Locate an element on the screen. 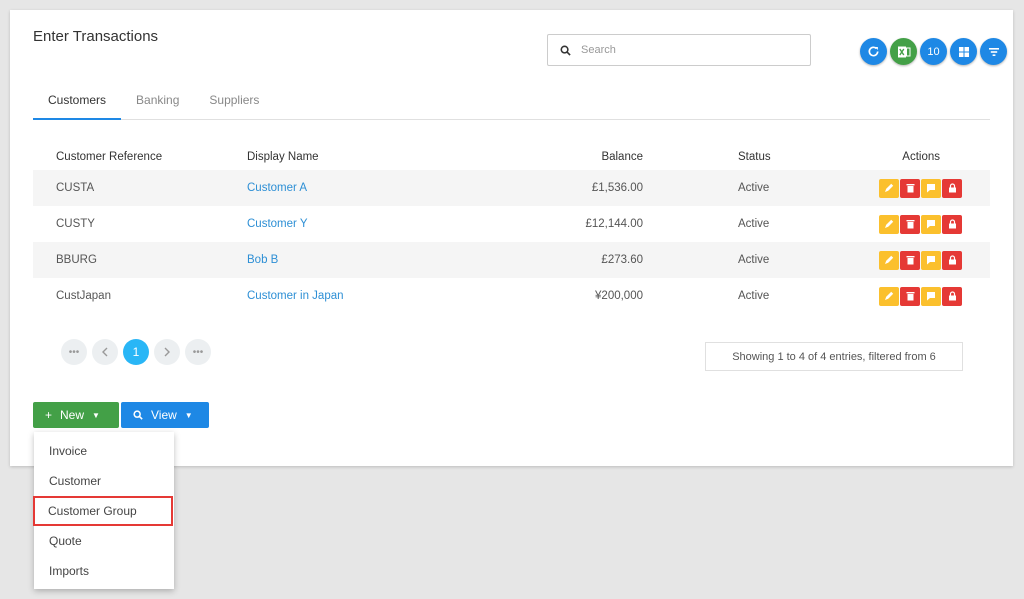 Image resolution: width=1024 pixels, height=599 pixels. column-header: Display Name is located at coordinates (367, 157).